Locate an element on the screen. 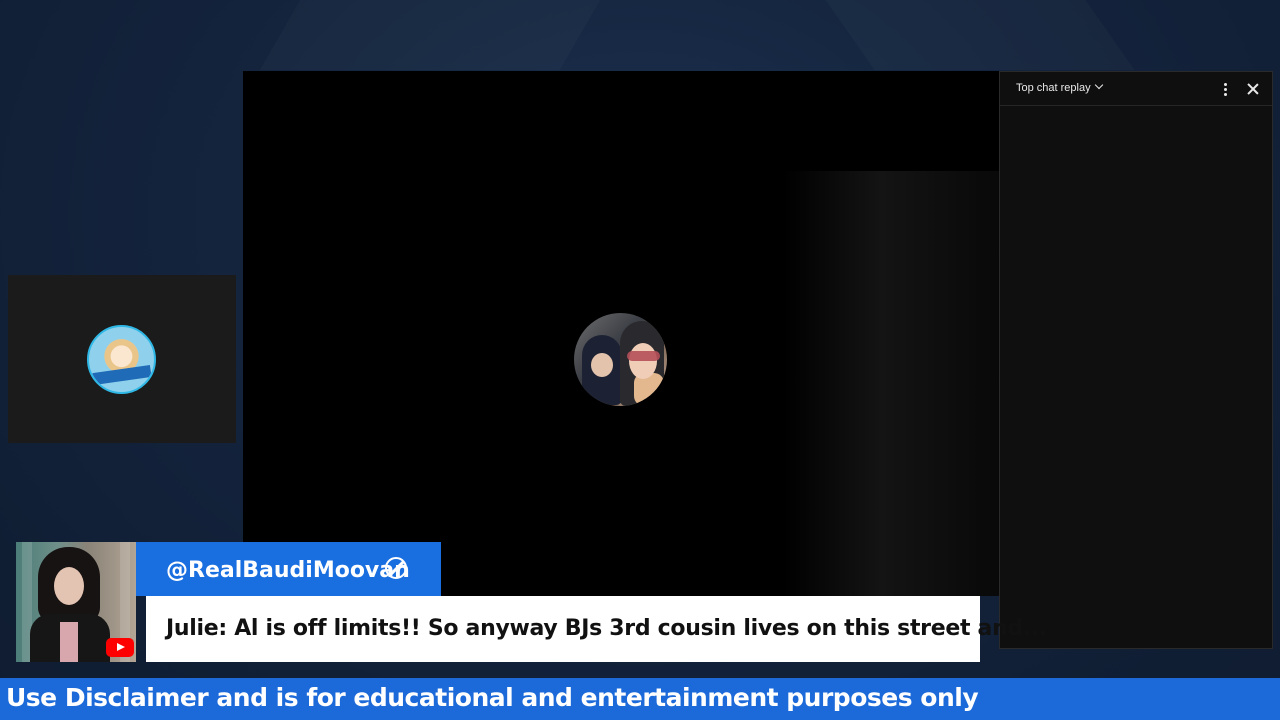 Image resolution: width=1280 pixels, height=720 pixels. host-thumbnail is located at coordinates (76, 602).